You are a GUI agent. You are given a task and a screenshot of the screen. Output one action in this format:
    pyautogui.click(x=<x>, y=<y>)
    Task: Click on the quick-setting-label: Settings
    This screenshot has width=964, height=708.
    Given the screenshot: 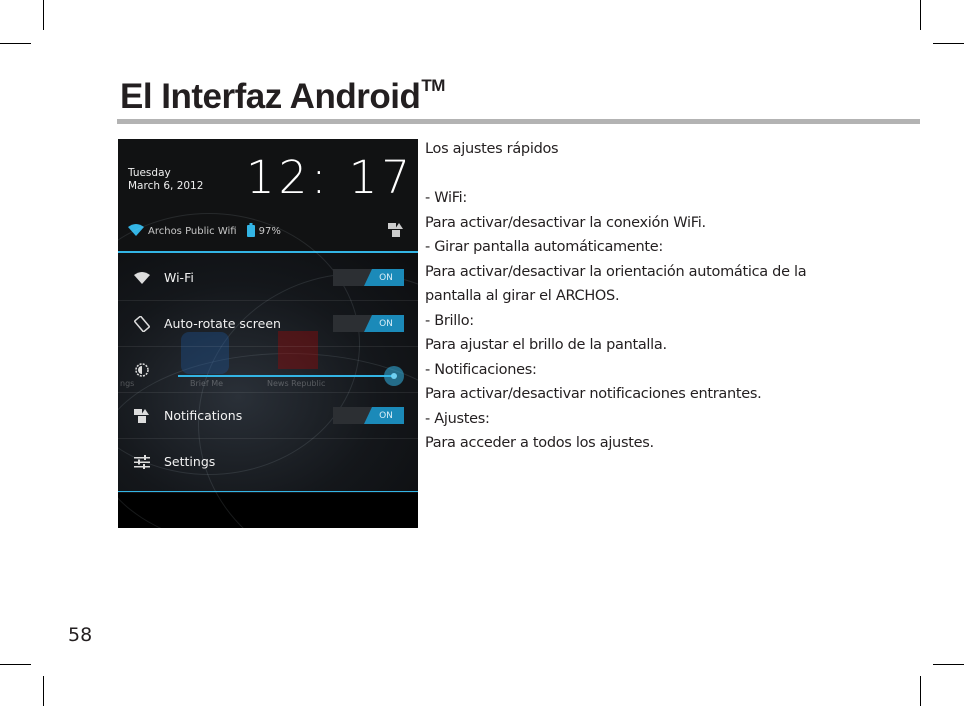 What is the action you would take?
    pyautogui.click(x=190, y=461)
    